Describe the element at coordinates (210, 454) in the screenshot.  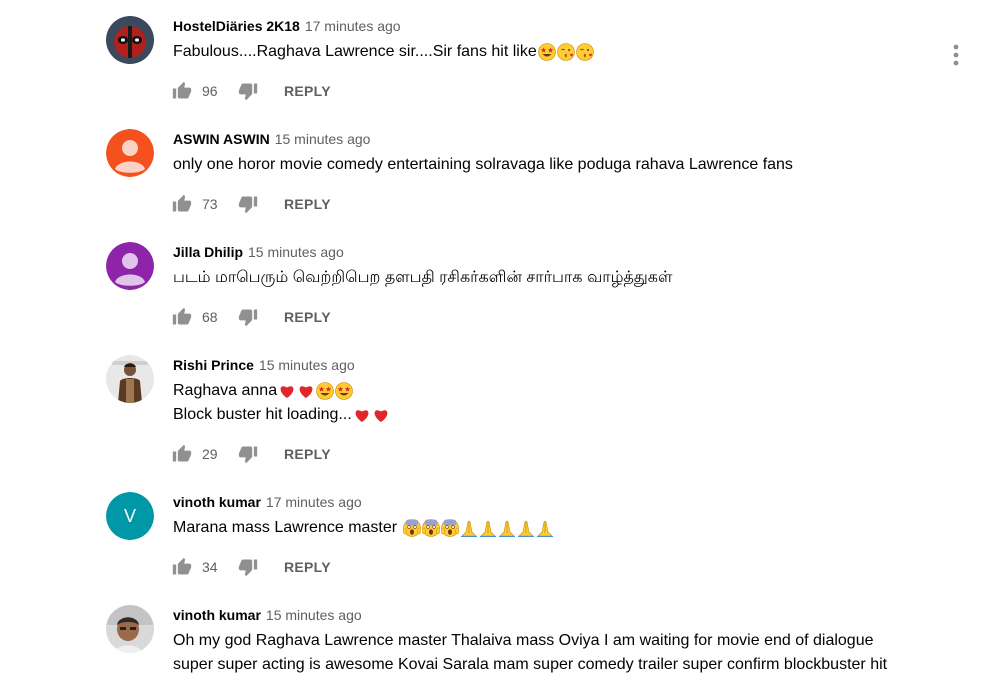
I see `like-count: 29` at that location.